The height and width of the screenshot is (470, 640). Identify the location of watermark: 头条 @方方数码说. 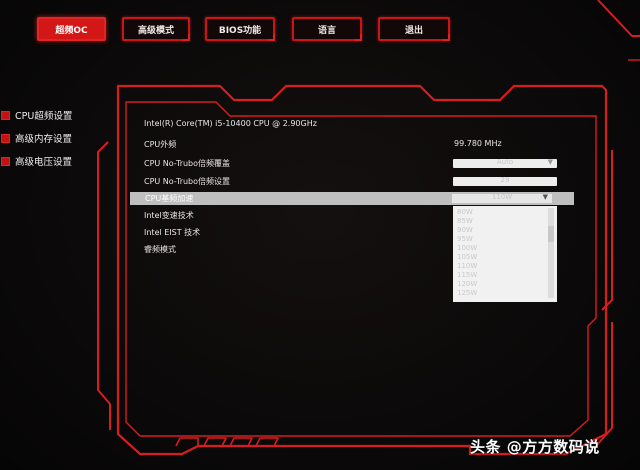
(535, 447).